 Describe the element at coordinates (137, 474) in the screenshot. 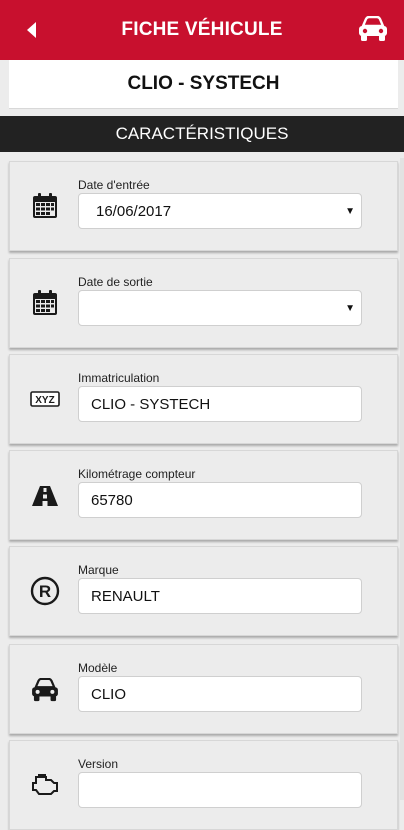

I see `kilometrage-label: Kilométrage compteur` at that location.